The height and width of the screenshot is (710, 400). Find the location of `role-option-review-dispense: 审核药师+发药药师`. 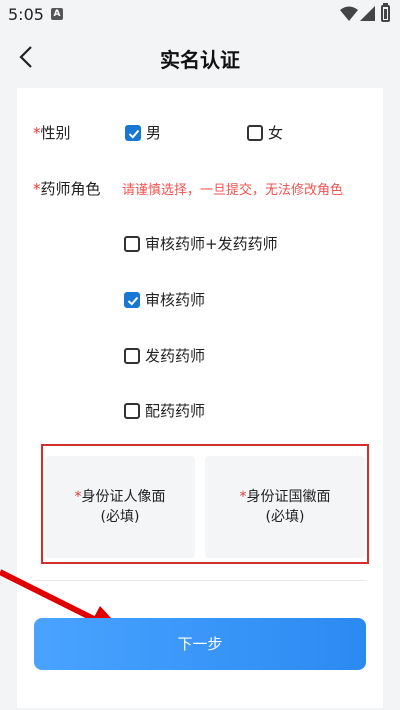

role-option-review-dispense: 审核药师+发药药师 is located at coordinates (201, 243).